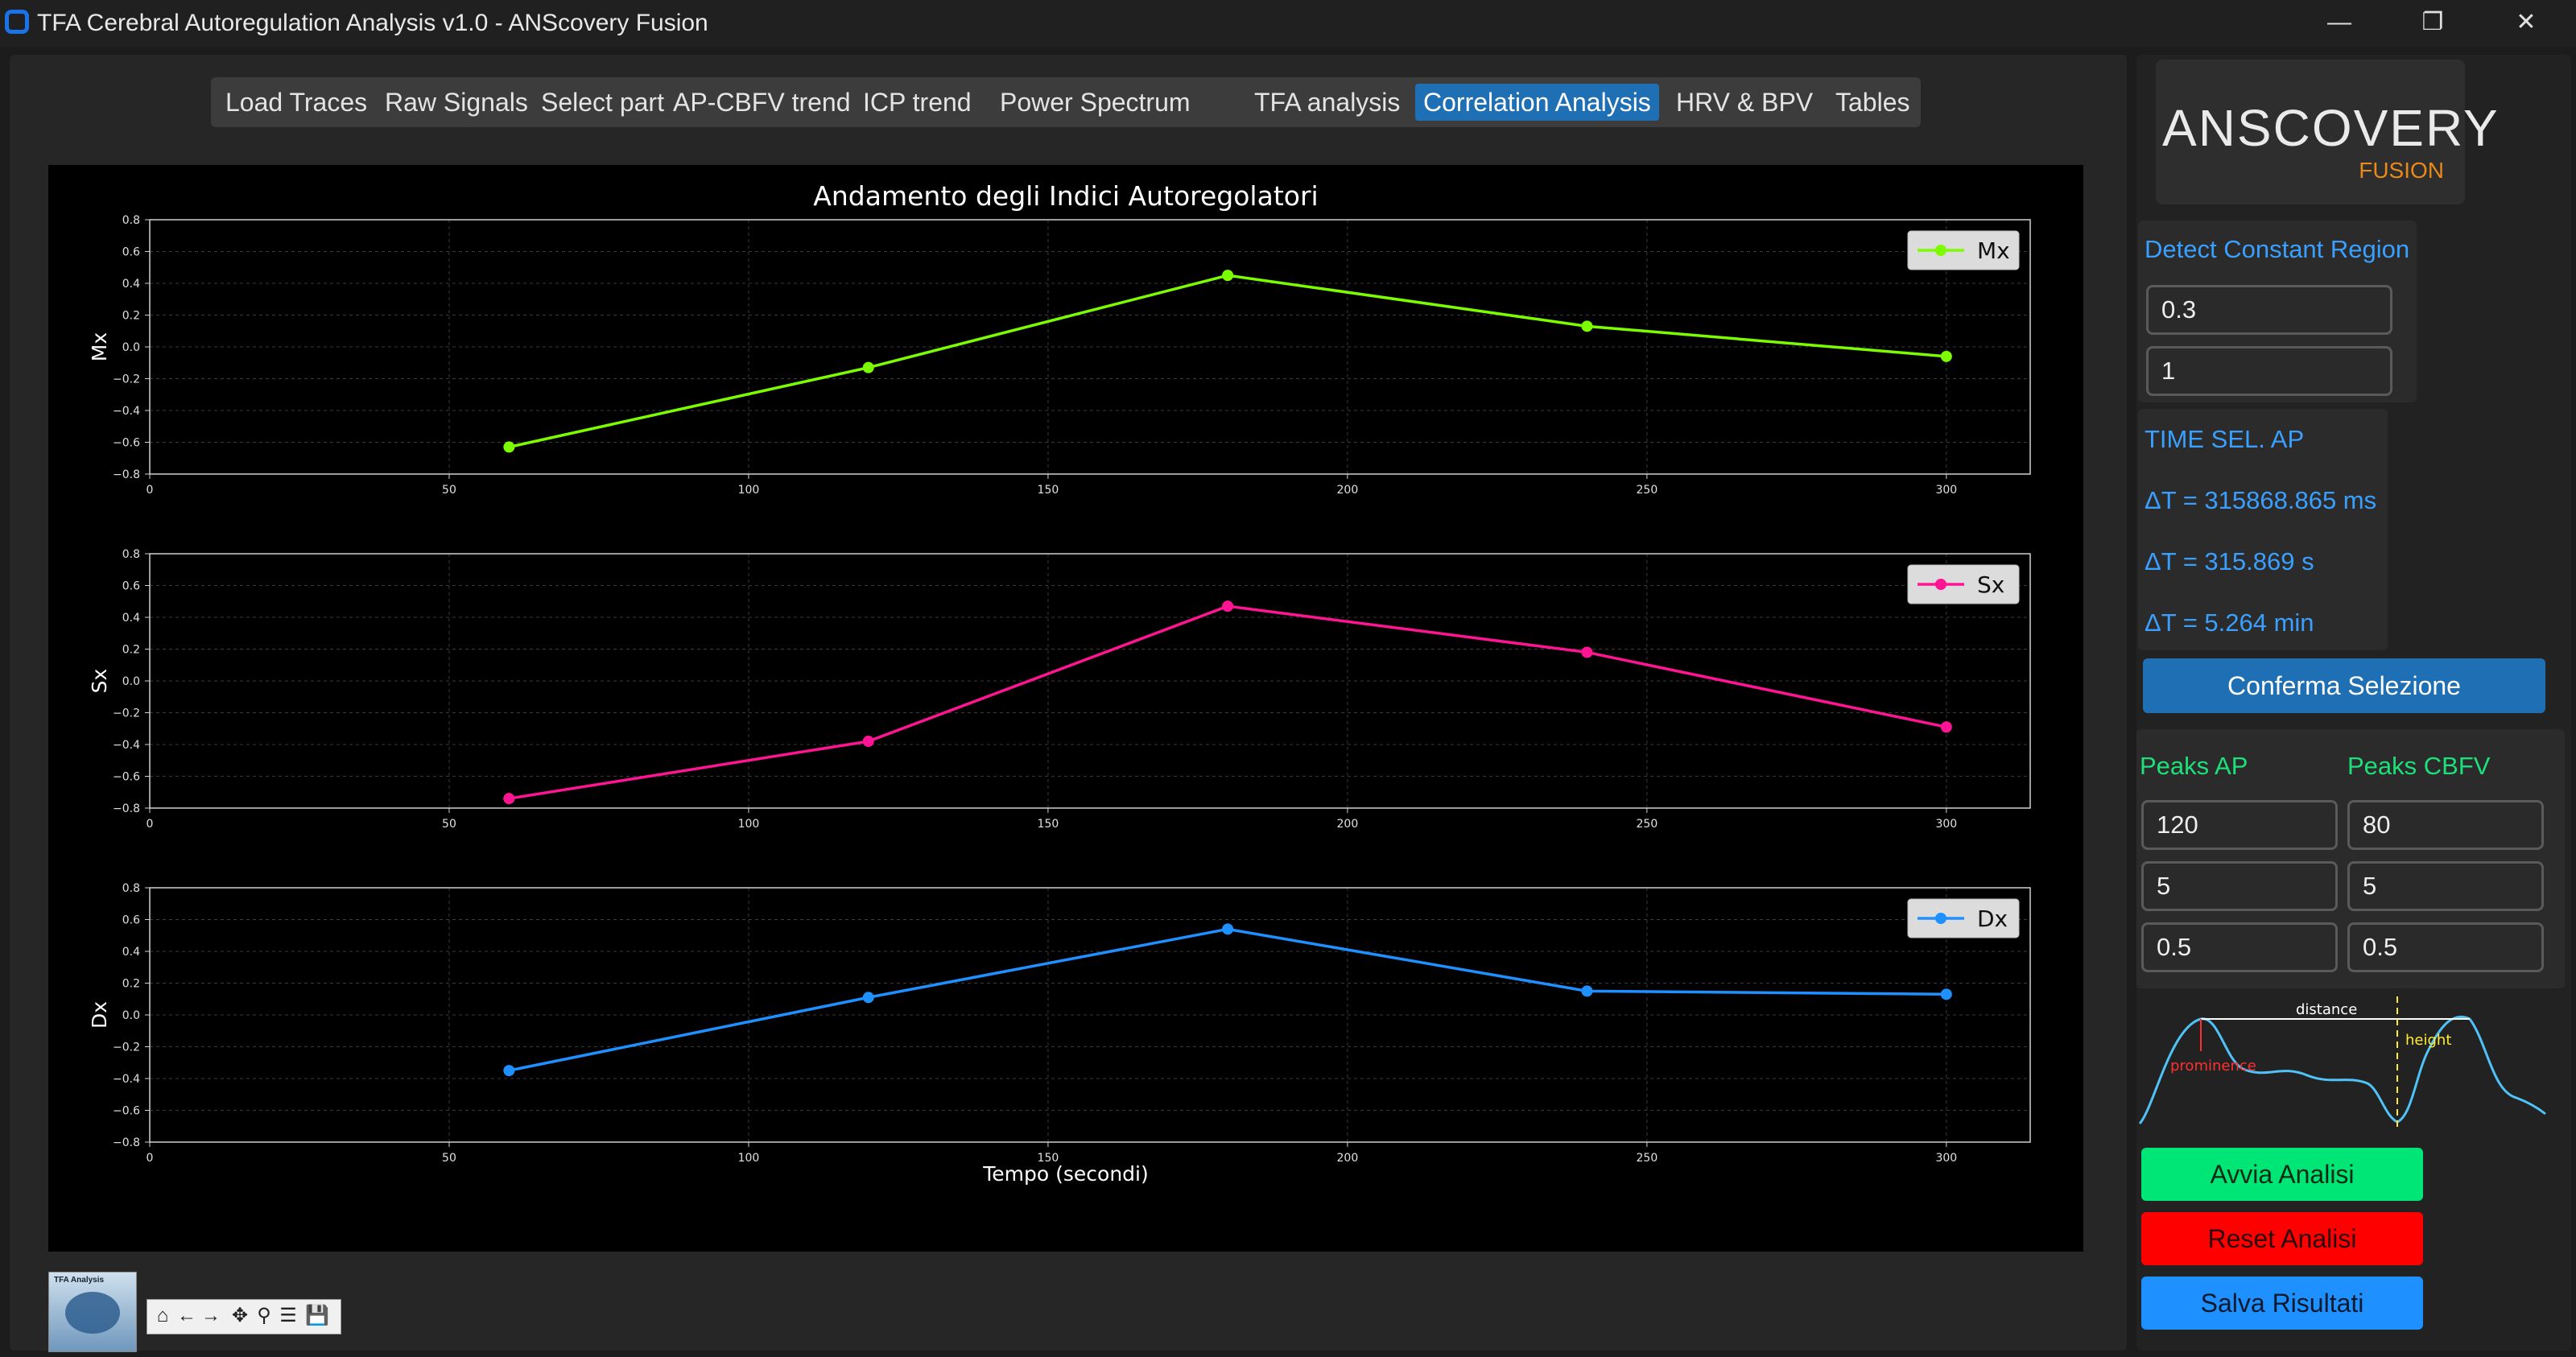 The height and width of the screenshot is (1357, 2576). I want to click on save-results-button: Salva Risultati, so click(2282, 1303).